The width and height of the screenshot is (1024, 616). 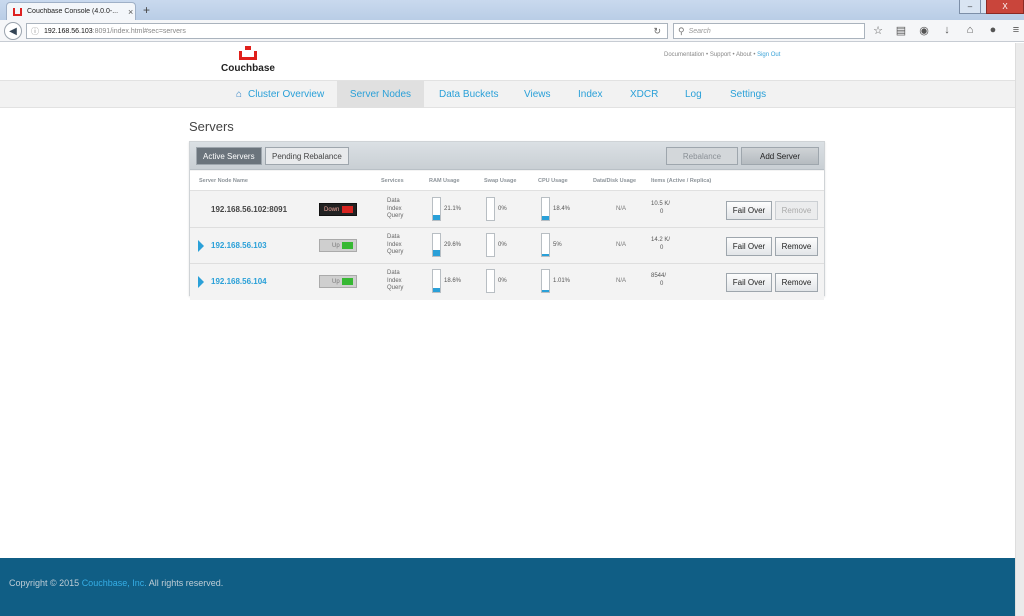 I want to click on server-host-link: 192.168.56.104, so click(x=239, y=281).